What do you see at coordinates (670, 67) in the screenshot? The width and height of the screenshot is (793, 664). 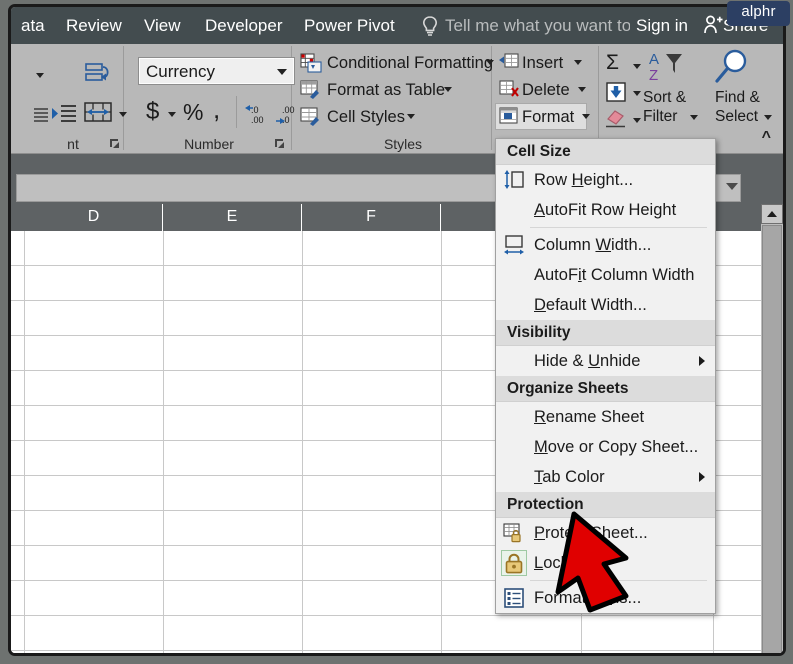 I see `sort-filter-icon: A Z` at bounding box center [670, 67].